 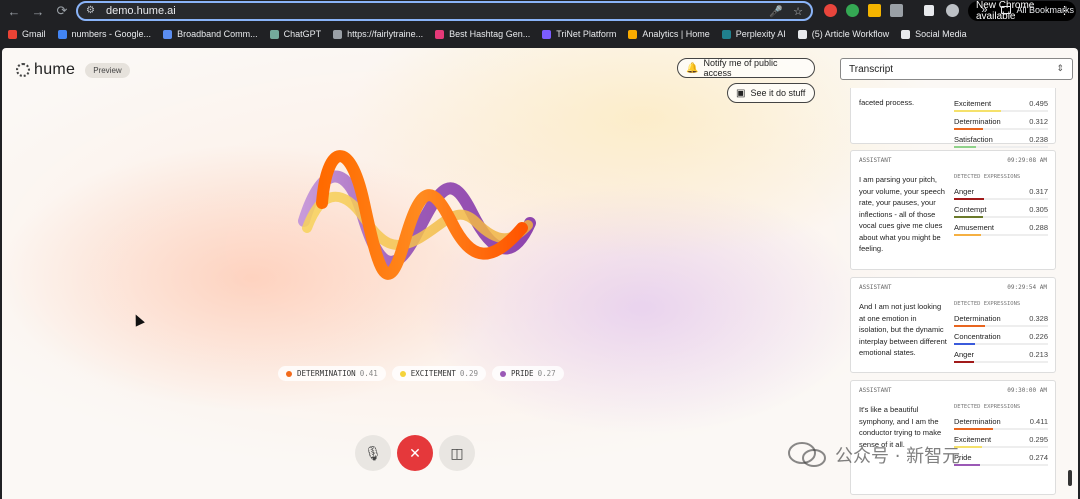 What do you see at coordinates (1038, 227) in the screenshot?
I see `expression-score: 0.288` at bounding box center [1038, 227].